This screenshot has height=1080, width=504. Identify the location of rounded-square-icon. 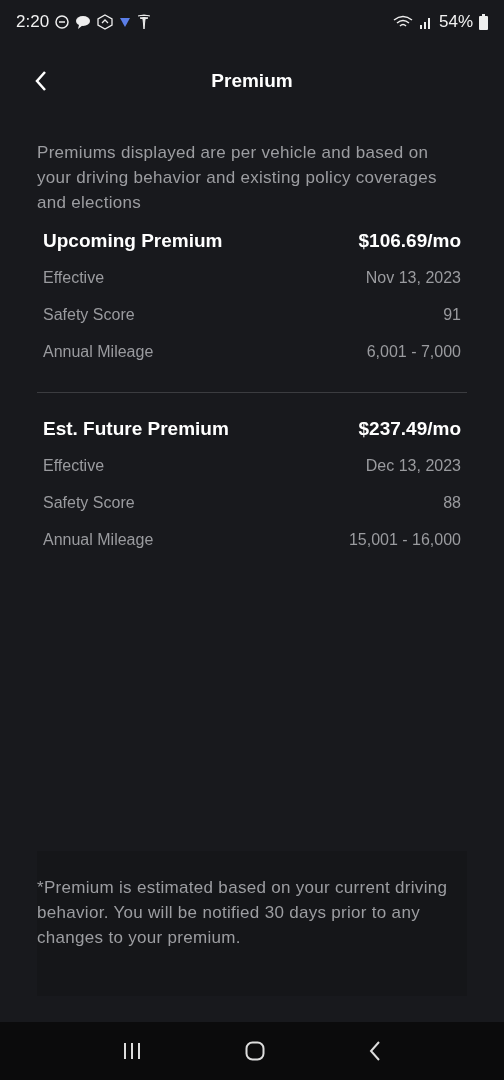
(255, 1051).